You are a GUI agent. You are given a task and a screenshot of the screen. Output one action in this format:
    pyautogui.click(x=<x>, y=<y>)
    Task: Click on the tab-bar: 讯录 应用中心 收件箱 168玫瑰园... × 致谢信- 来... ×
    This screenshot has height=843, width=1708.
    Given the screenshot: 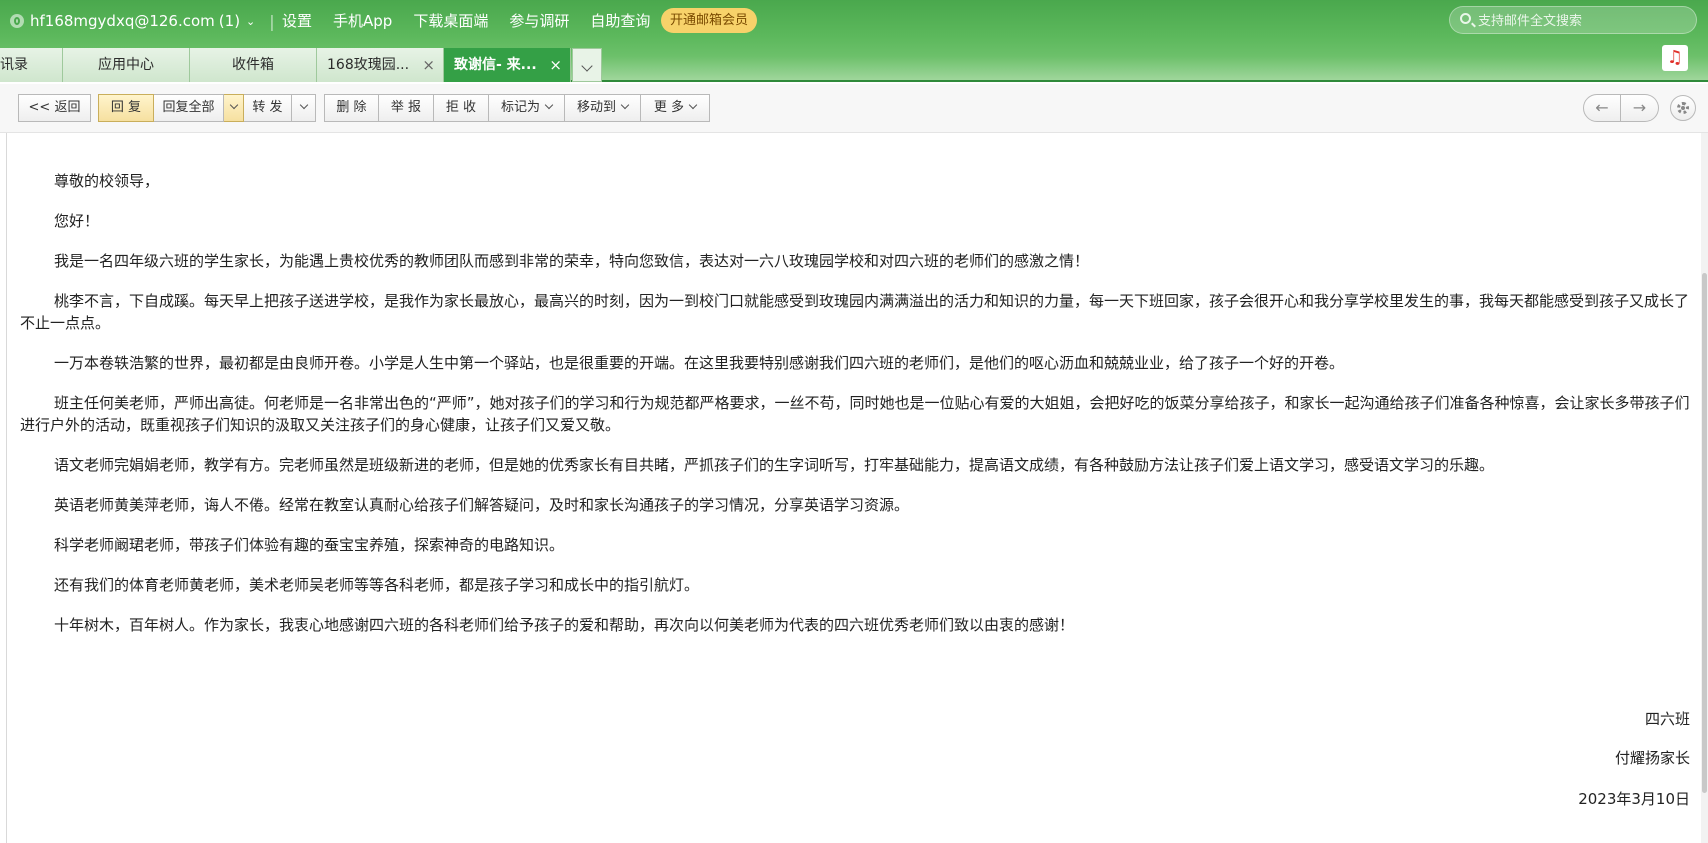 What is the action you would take?
    pyautogui.click(x=320, y=65)
    